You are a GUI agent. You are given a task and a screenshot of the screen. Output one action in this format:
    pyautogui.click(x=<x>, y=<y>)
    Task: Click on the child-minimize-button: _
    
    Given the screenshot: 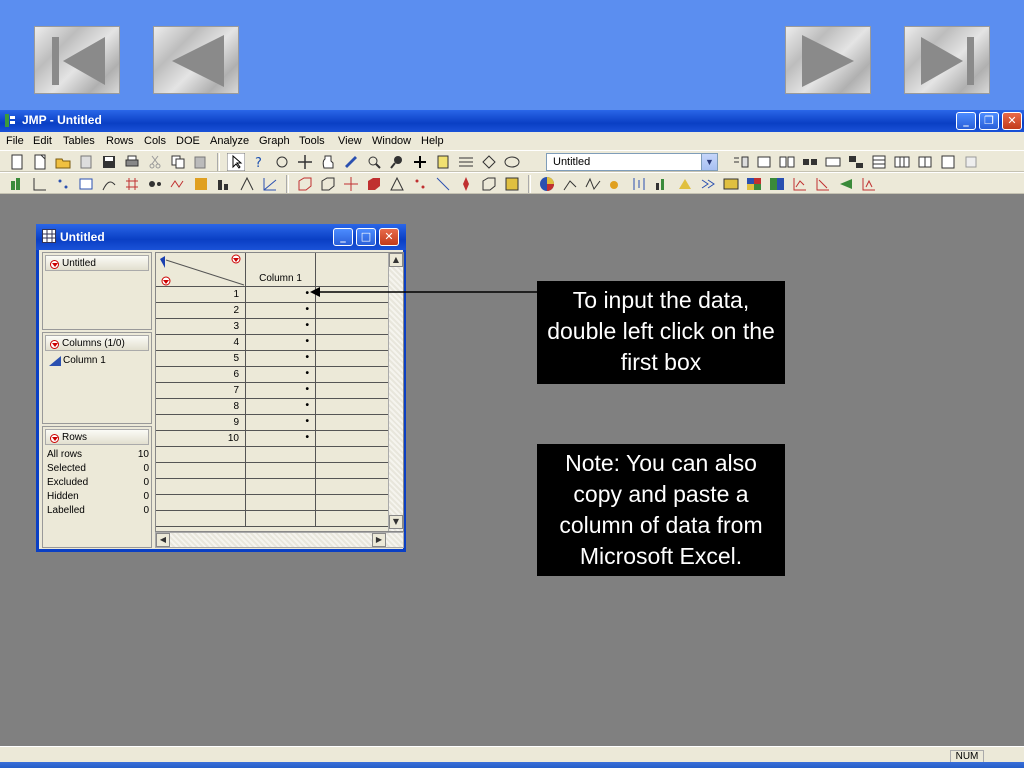 What is the action you would take?
    pyautogui.click(x=343, y=237)
    